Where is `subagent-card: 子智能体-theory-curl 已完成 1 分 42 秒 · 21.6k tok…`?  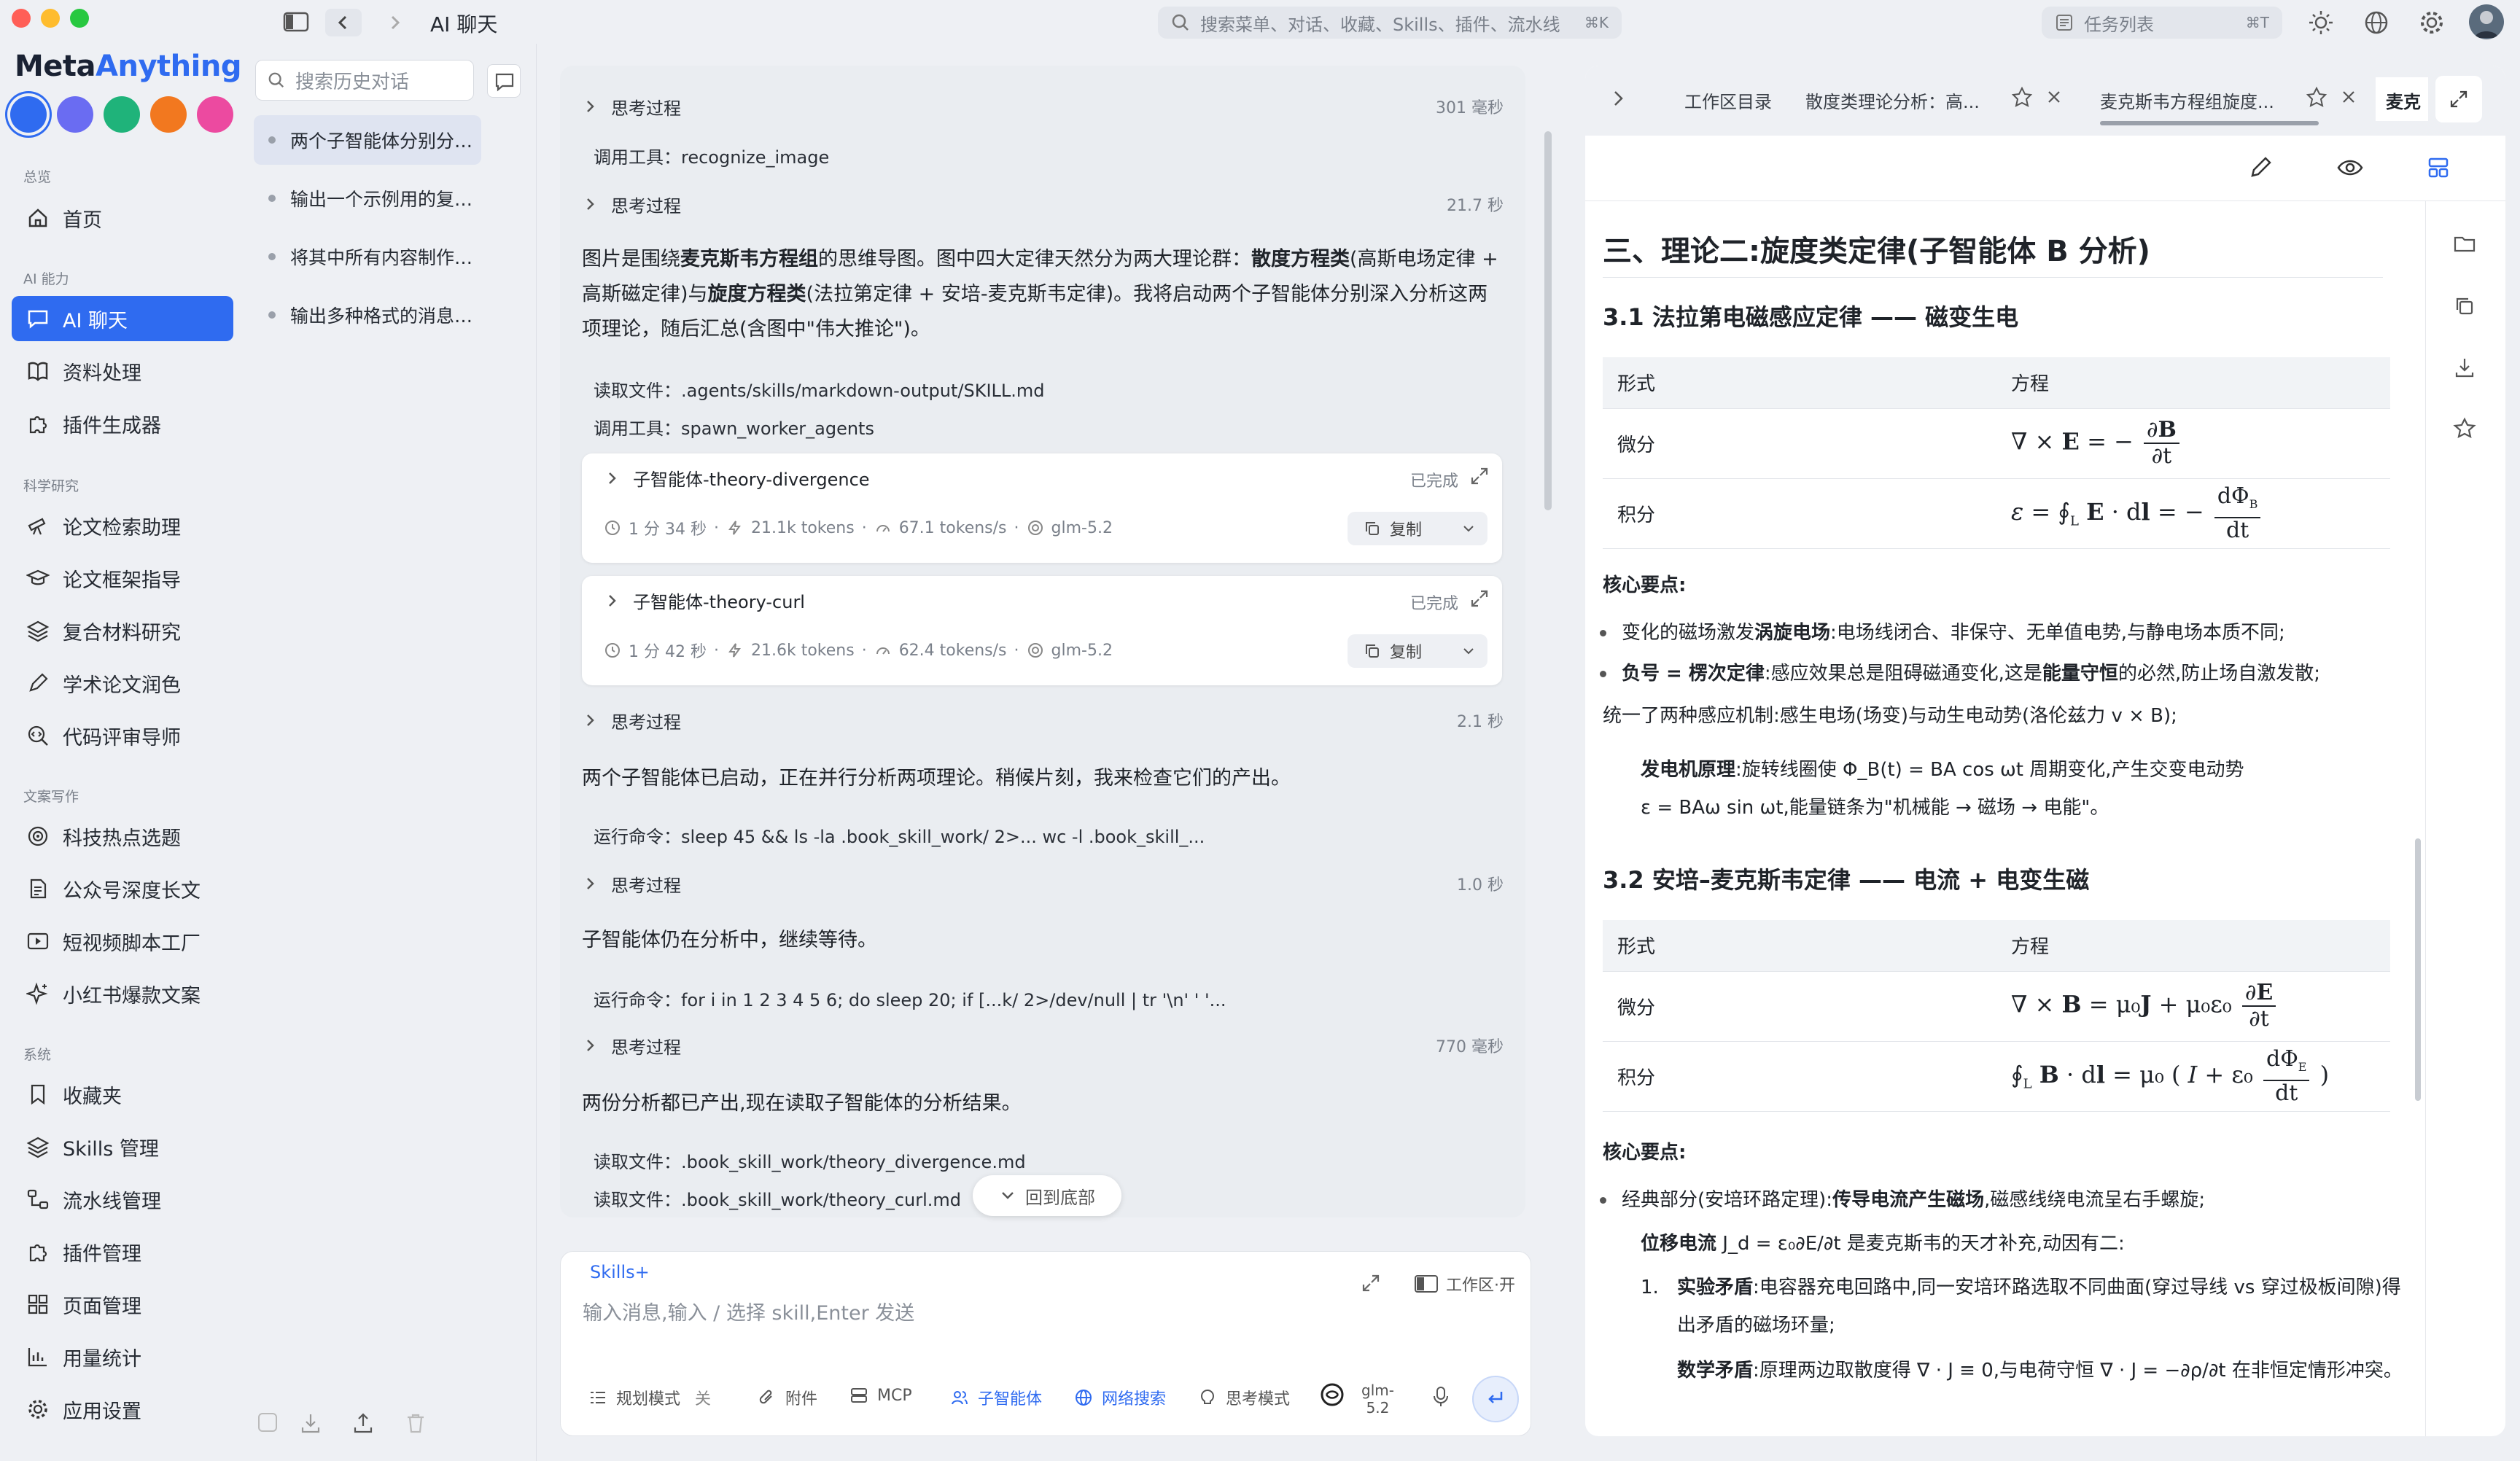 subagent-card: 子智能体-theory-curl 已完成 1 分 42 秒 · 21.6k tok… is located at coordinates (1042, 630).